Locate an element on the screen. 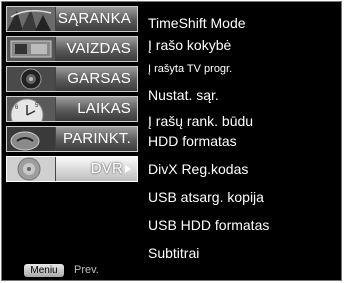  submenu-item-recorded-tv: Į rašyta TV progr. is located at coordinates (190, 69).